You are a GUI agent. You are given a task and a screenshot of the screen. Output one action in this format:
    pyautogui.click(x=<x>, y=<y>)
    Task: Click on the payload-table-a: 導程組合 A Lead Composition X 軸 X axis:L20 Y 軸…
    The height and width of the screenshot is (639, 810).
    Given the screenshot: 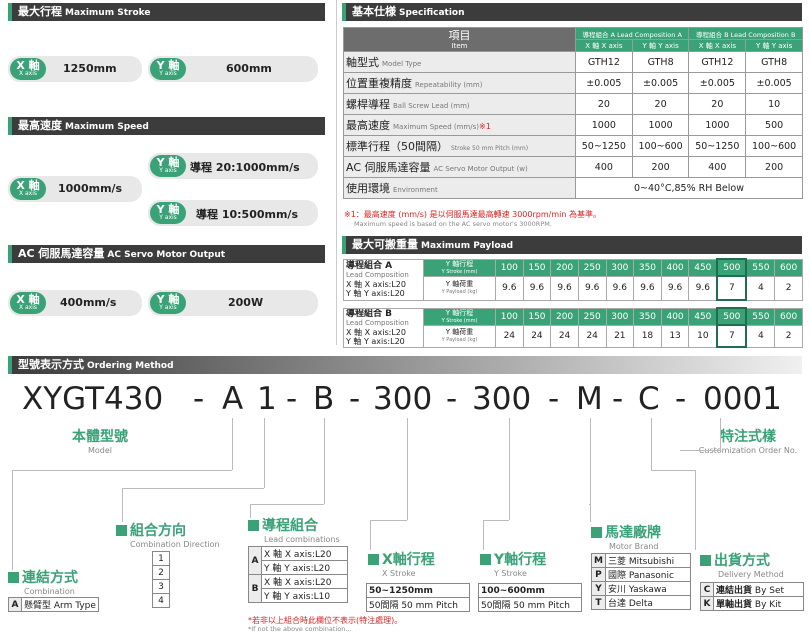 What is the action you would take?
    pyautogui.click(x=573, y=279)
    